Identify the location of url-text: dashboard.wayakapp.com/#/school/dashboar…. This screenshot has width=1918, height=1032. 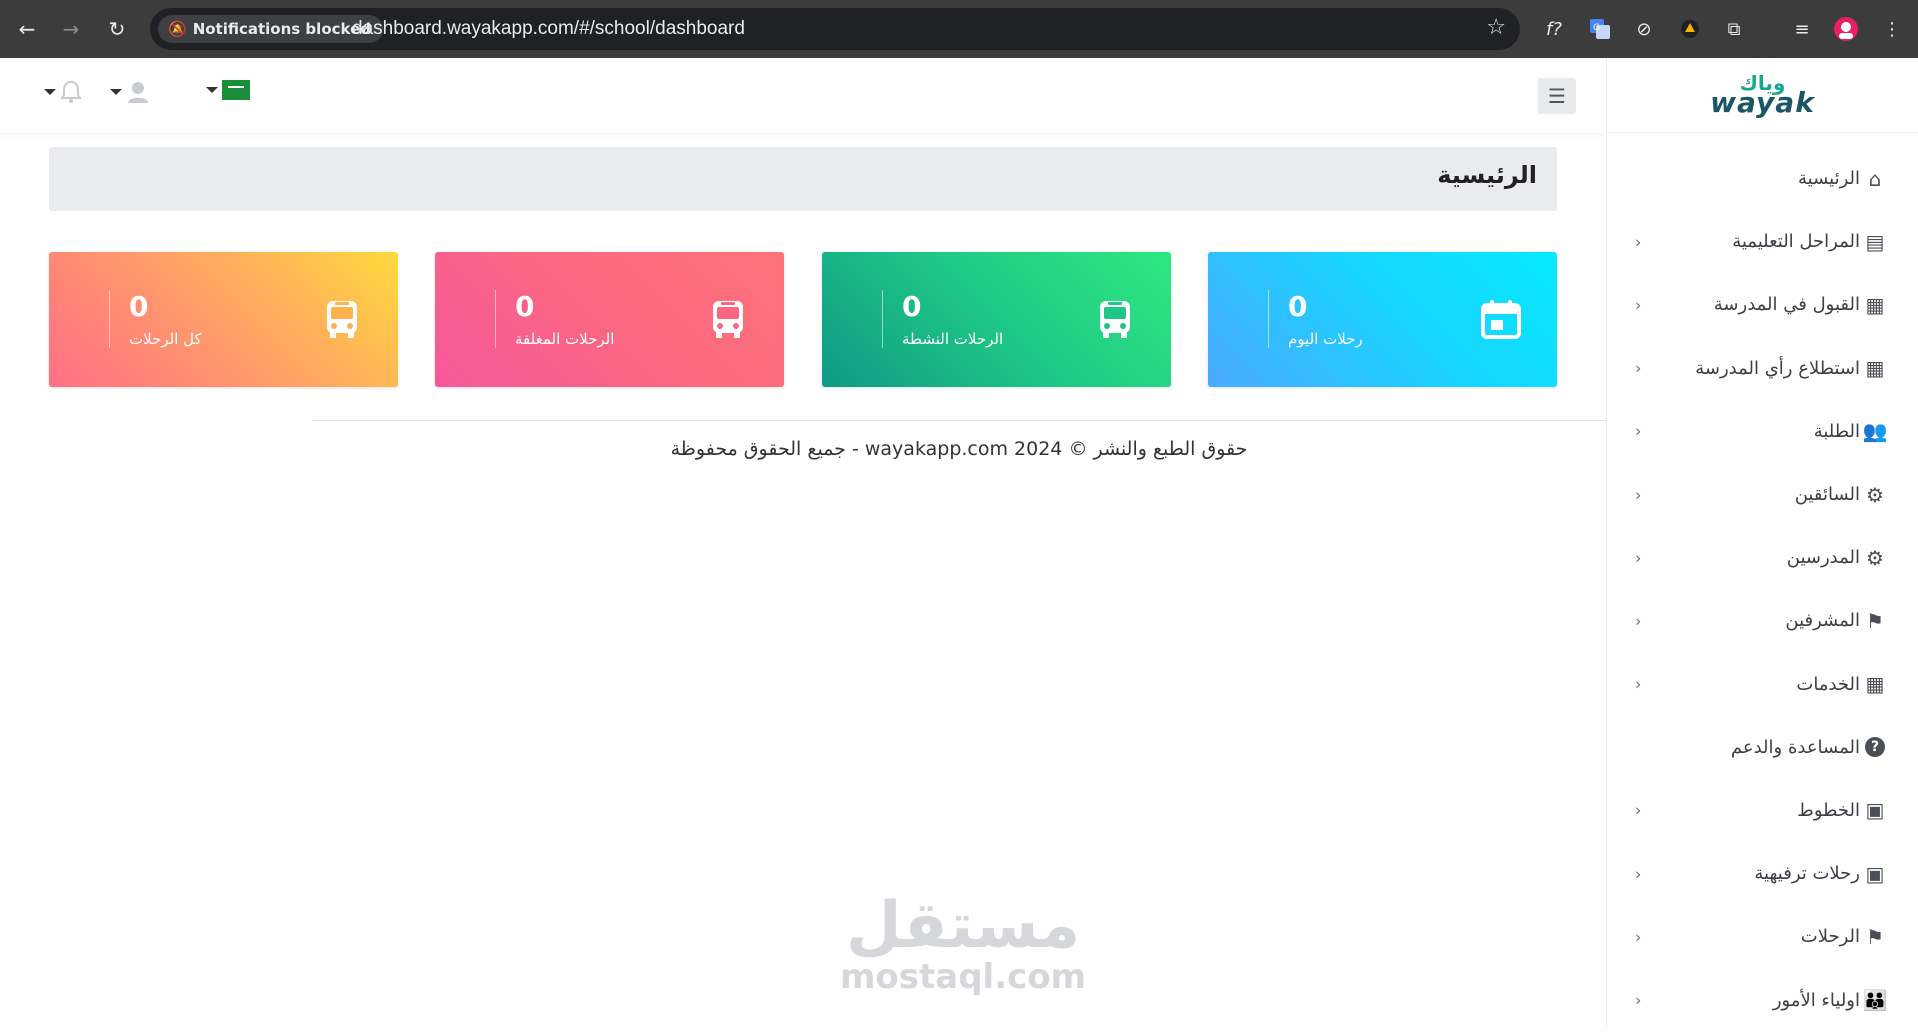
(548, 29).